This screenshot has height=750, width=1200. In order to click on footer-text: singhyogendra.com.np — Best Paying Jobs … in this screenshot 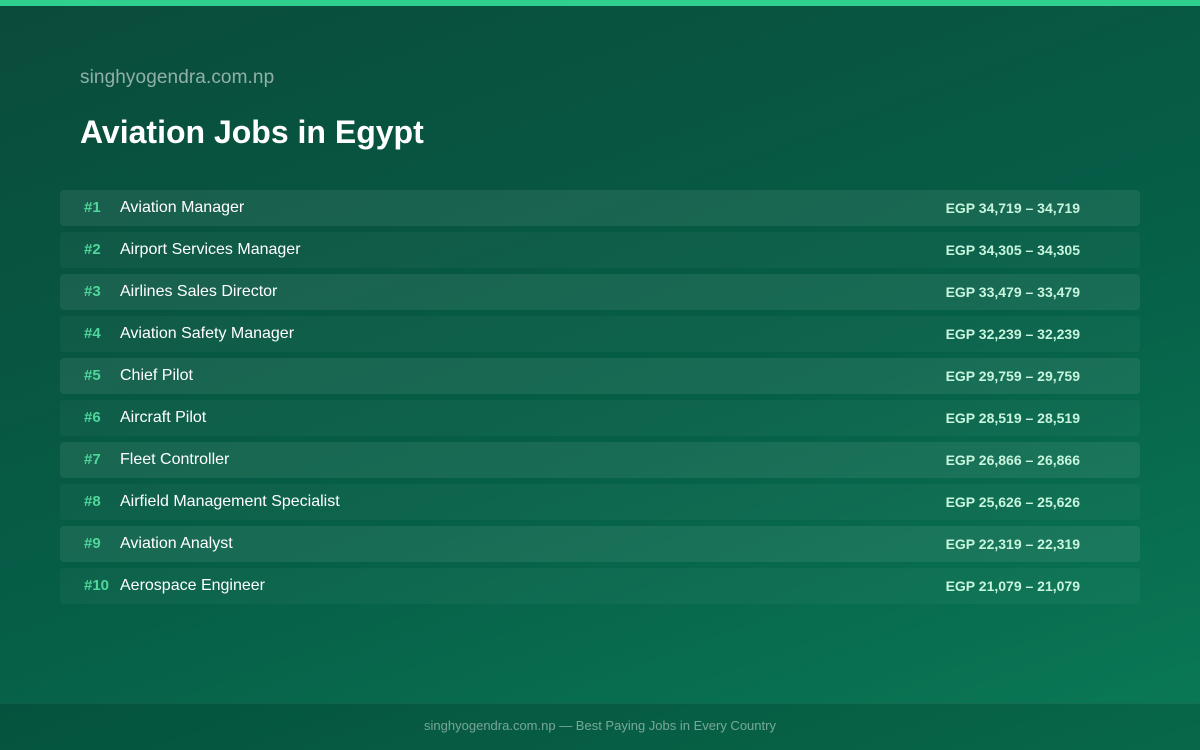, I will do `click(600, 725)`.